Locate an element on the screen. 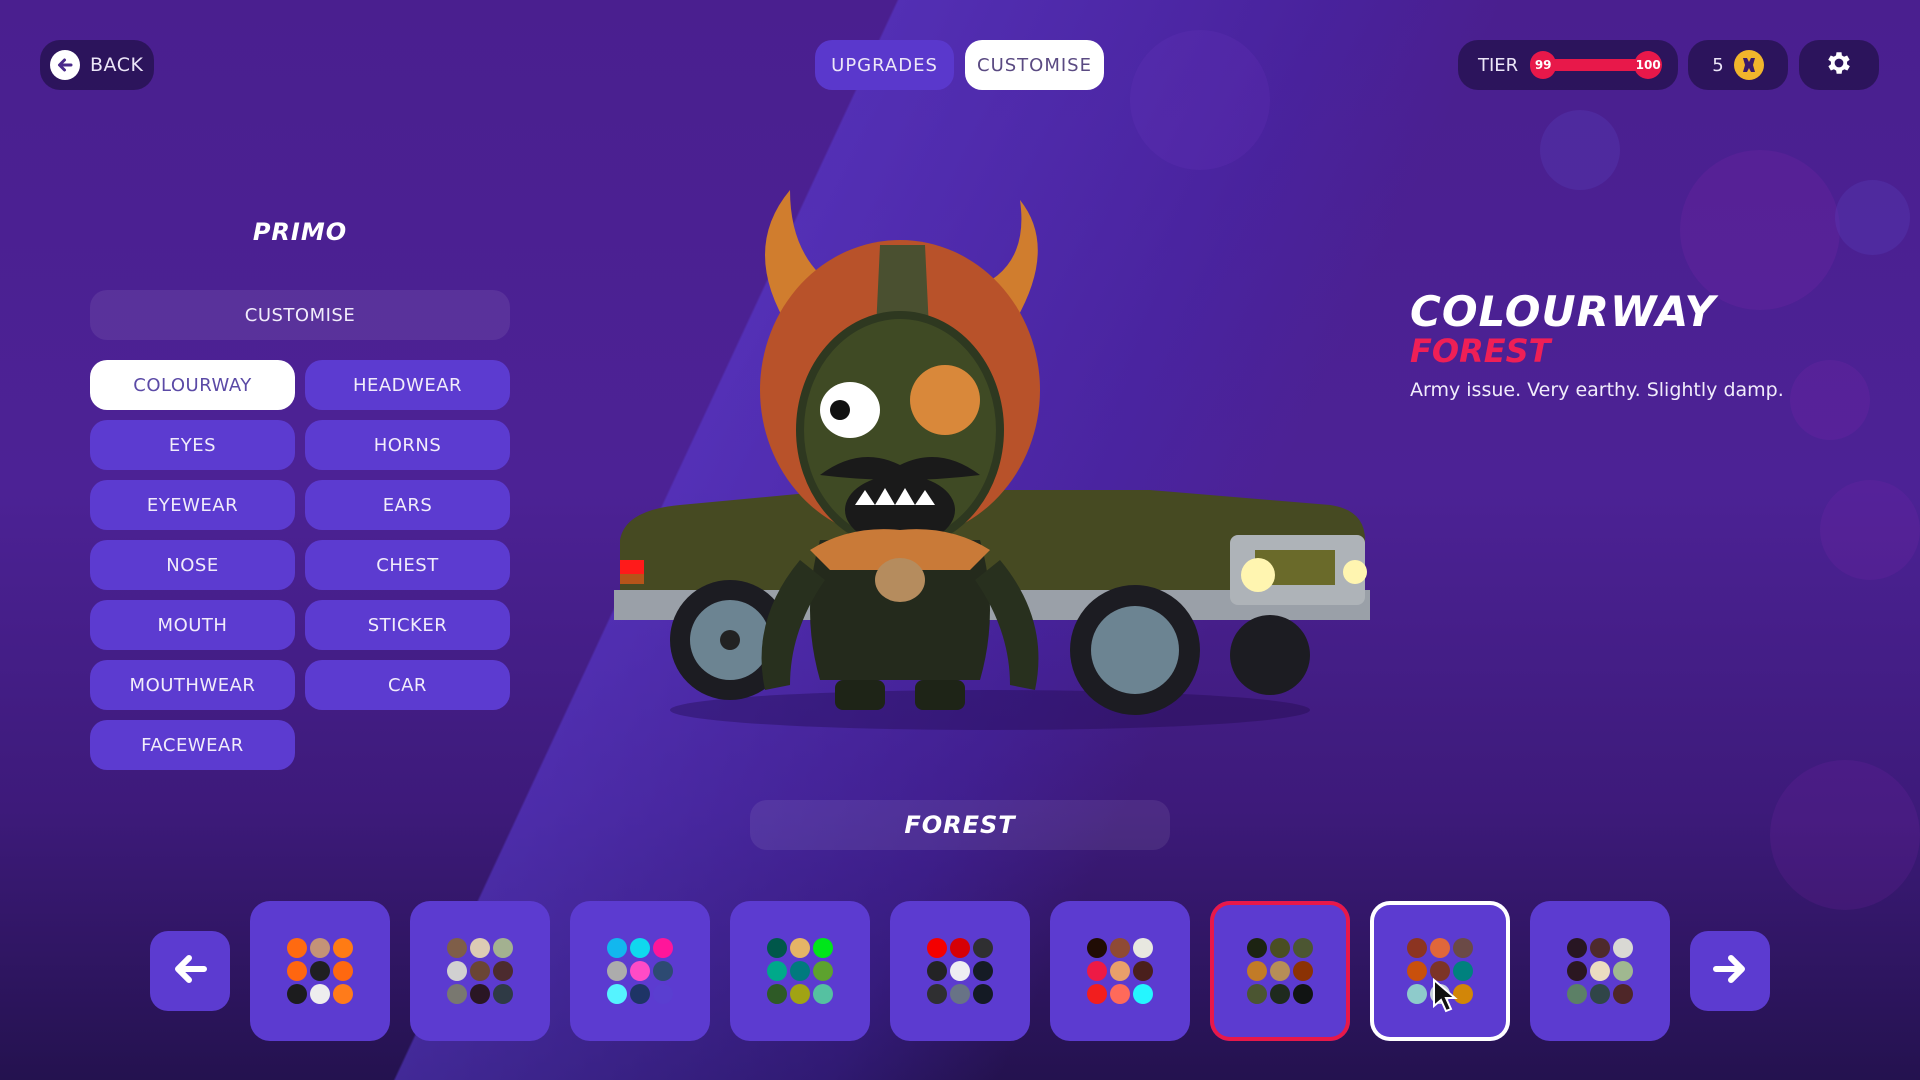 The image size is (1920, 1080). category-ears: EARS is located at coordinates (407, 505).